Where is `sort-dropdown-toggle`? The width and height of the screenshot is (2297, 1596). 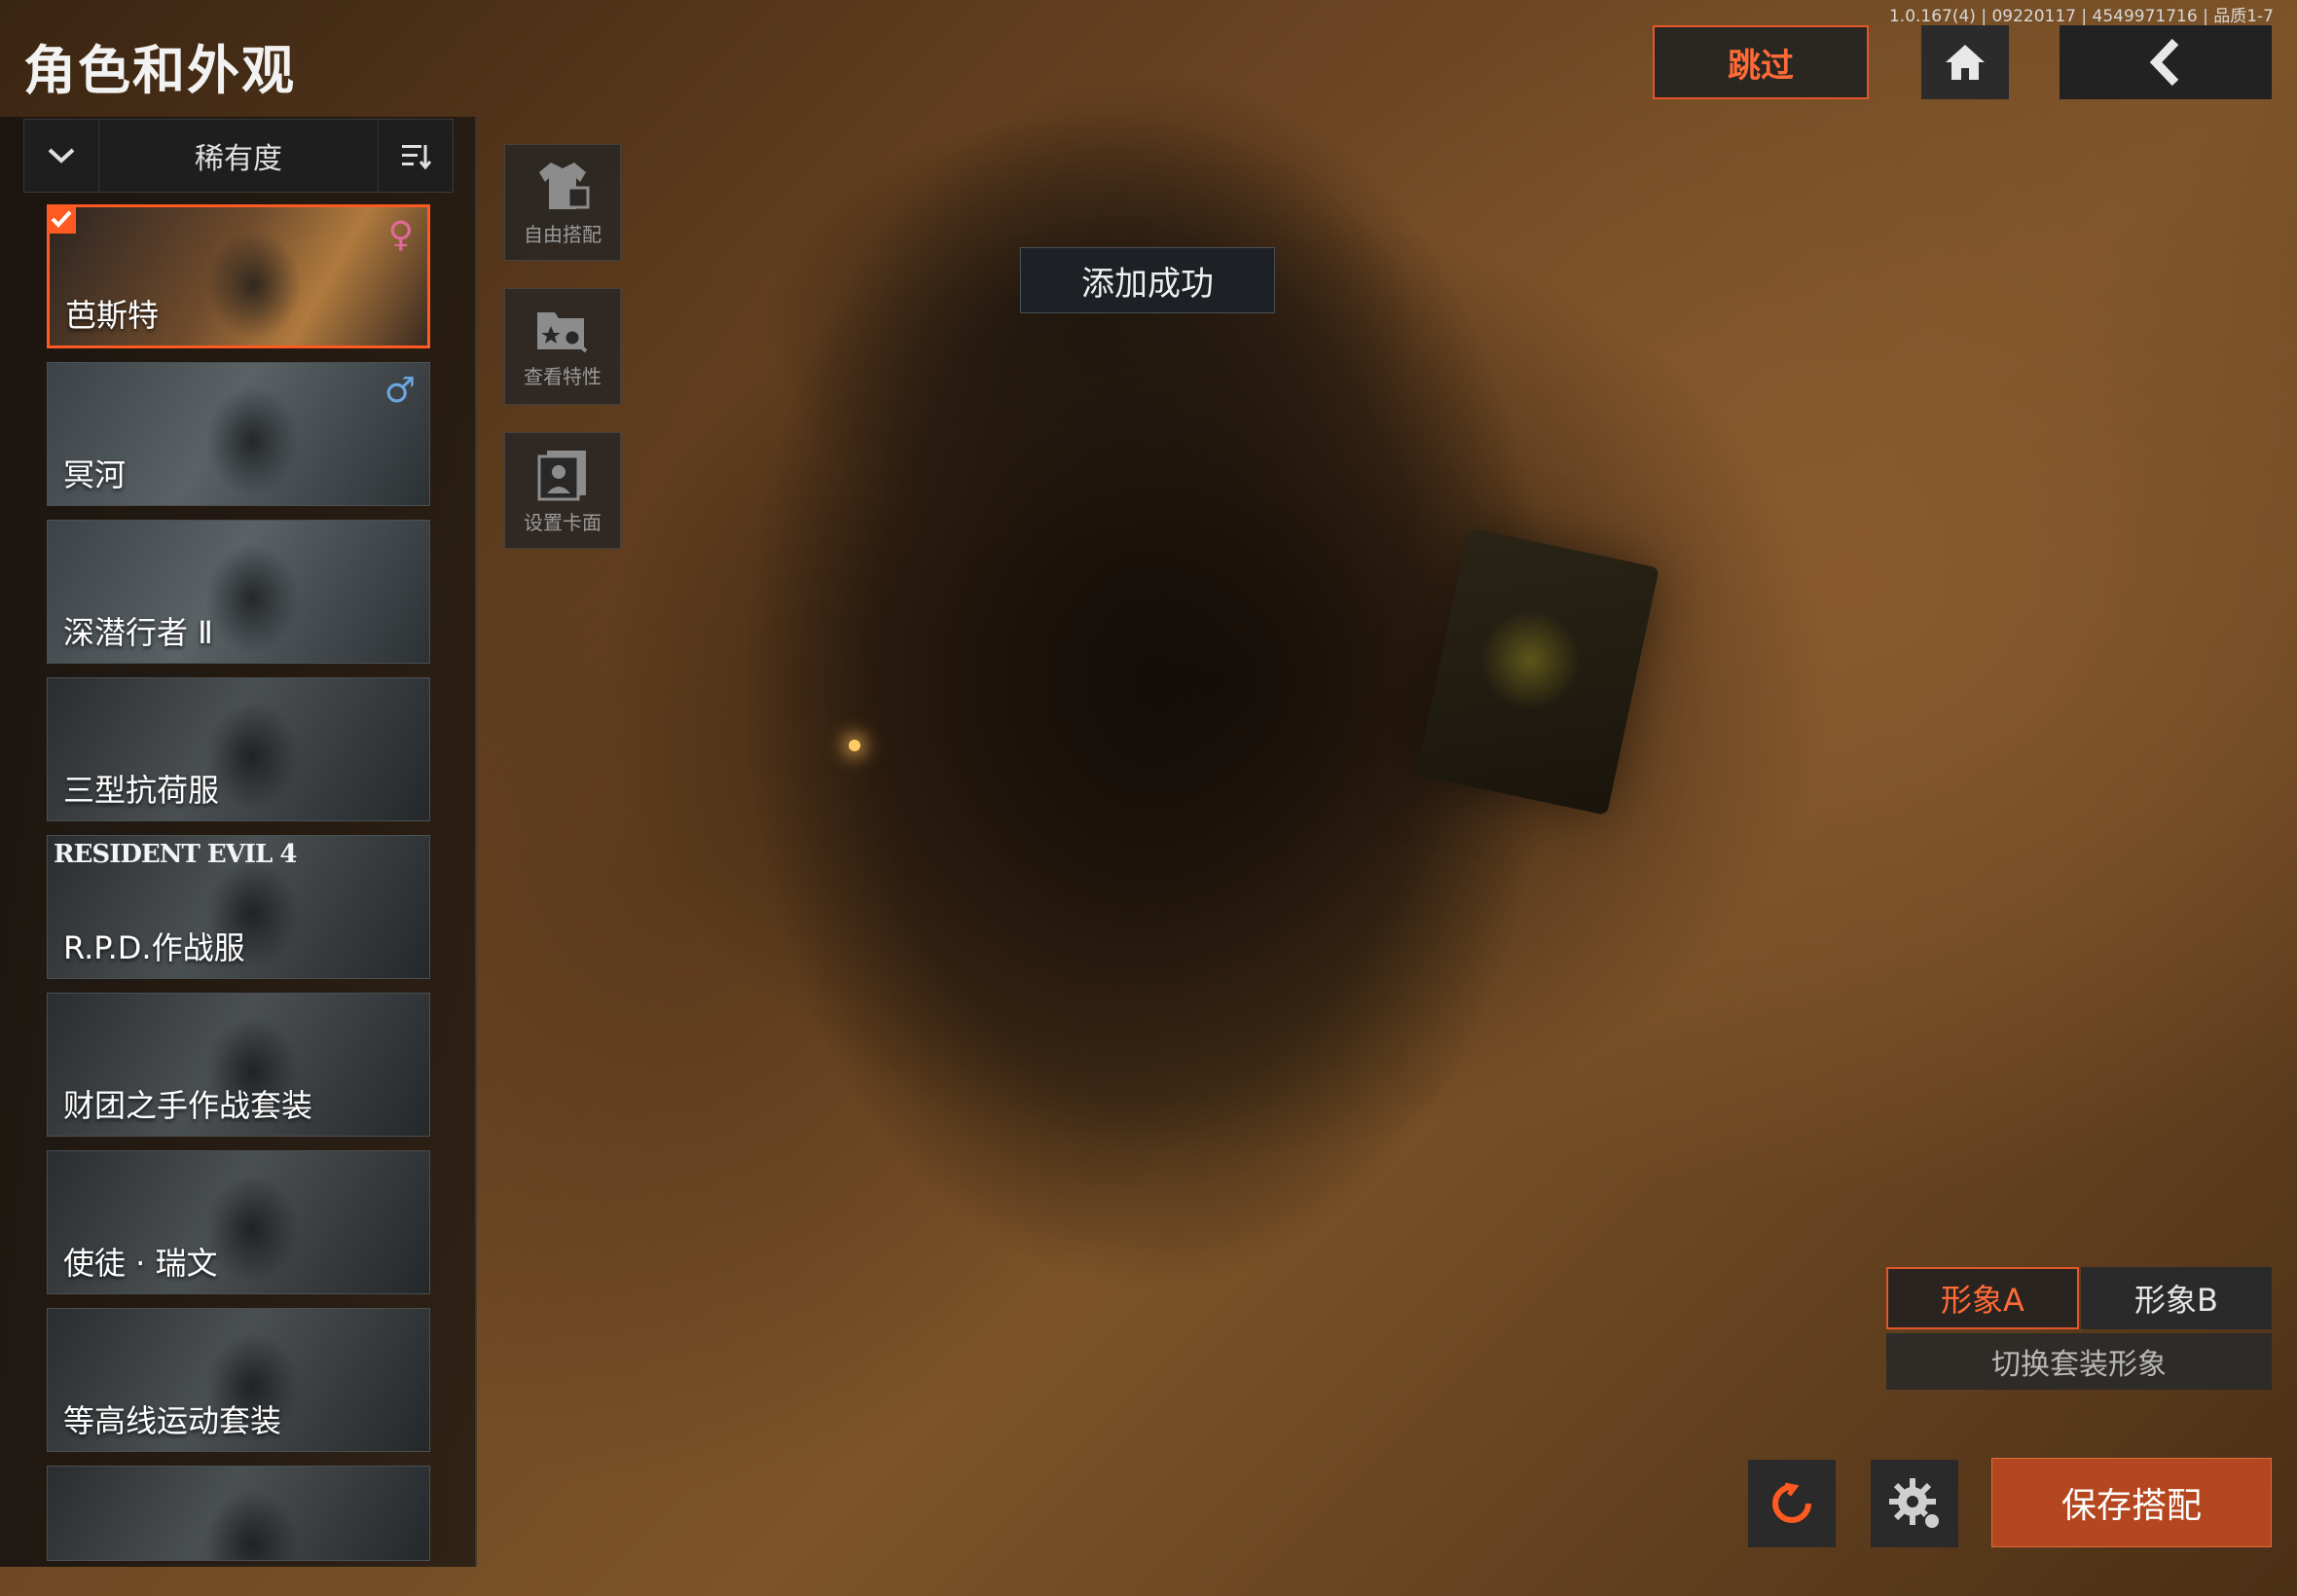 sort-dropdown-toggle is located at coordinates (61, 156).